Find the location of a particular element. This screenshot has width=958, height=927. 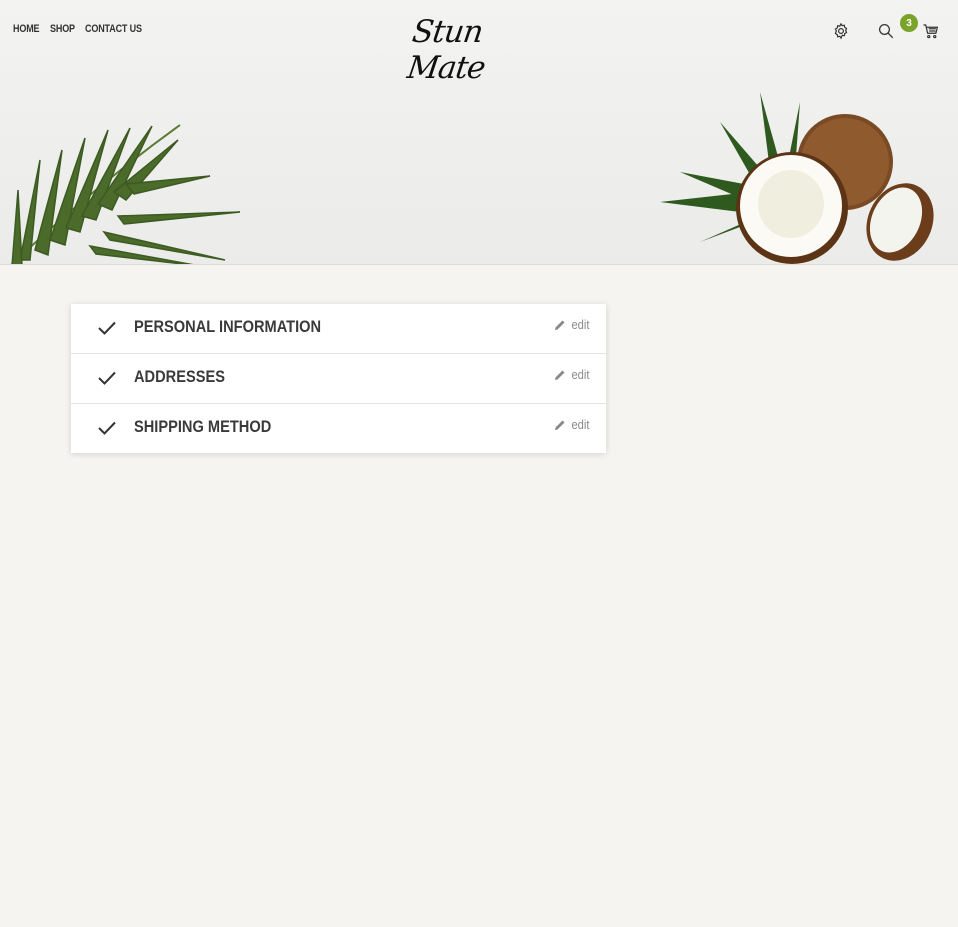

main-nav: HOME SHOP CONTACT US is located at coordinates (83, 29).